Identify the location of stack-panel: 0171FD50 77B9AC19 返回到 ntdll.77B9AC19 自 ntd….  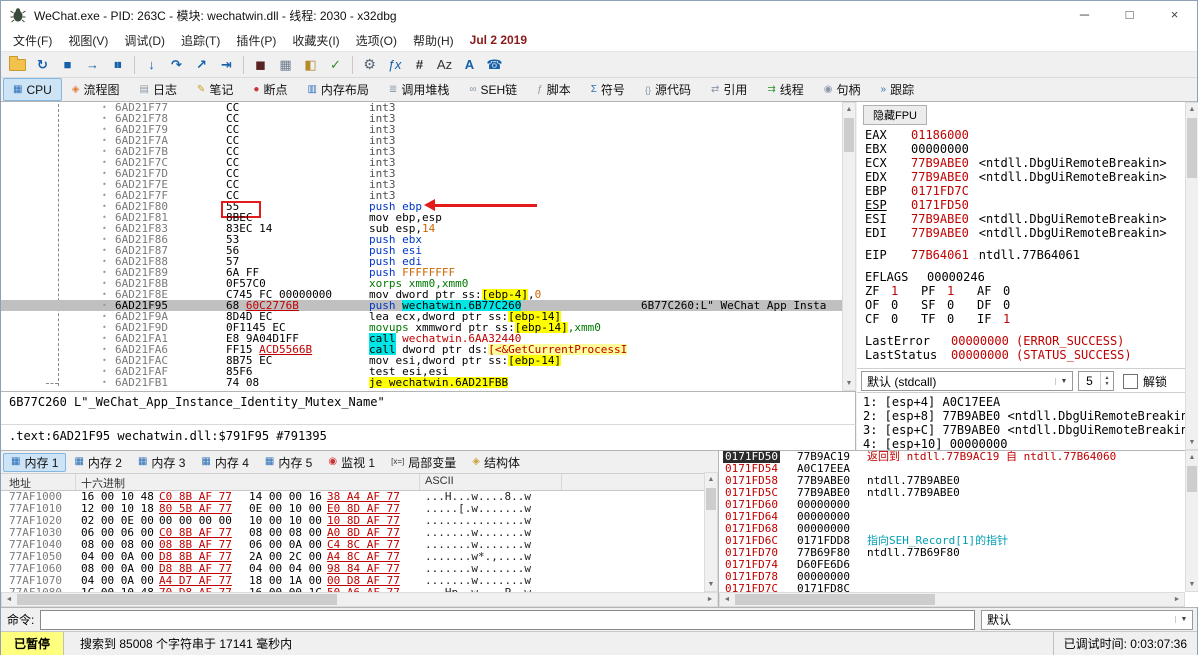
(958, 528).